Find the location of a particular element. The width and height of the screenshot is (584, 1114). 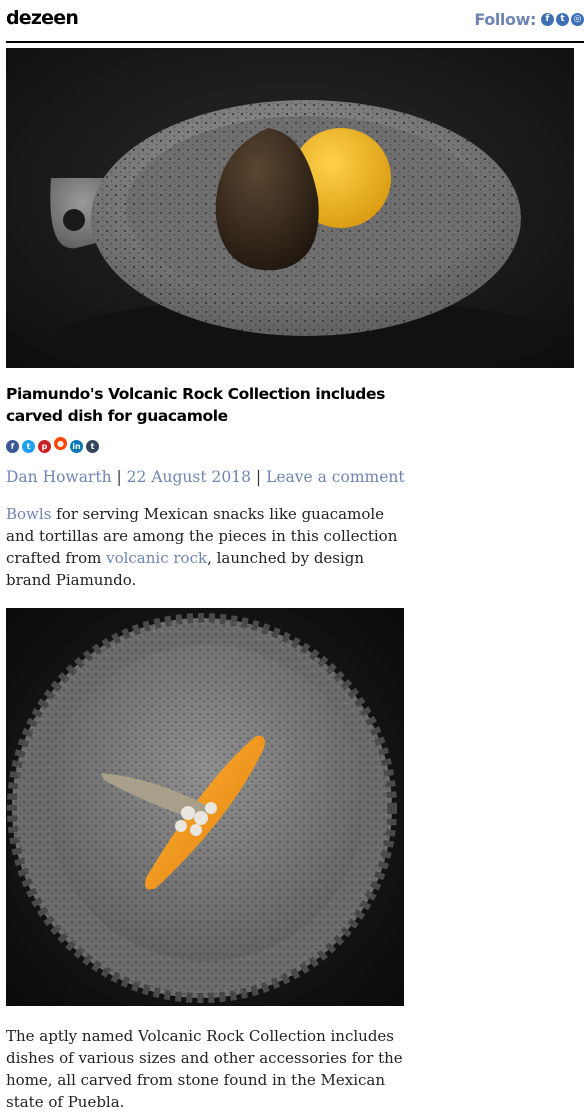

date-link: 22 August 2018 is located at coordinates (189, 477).